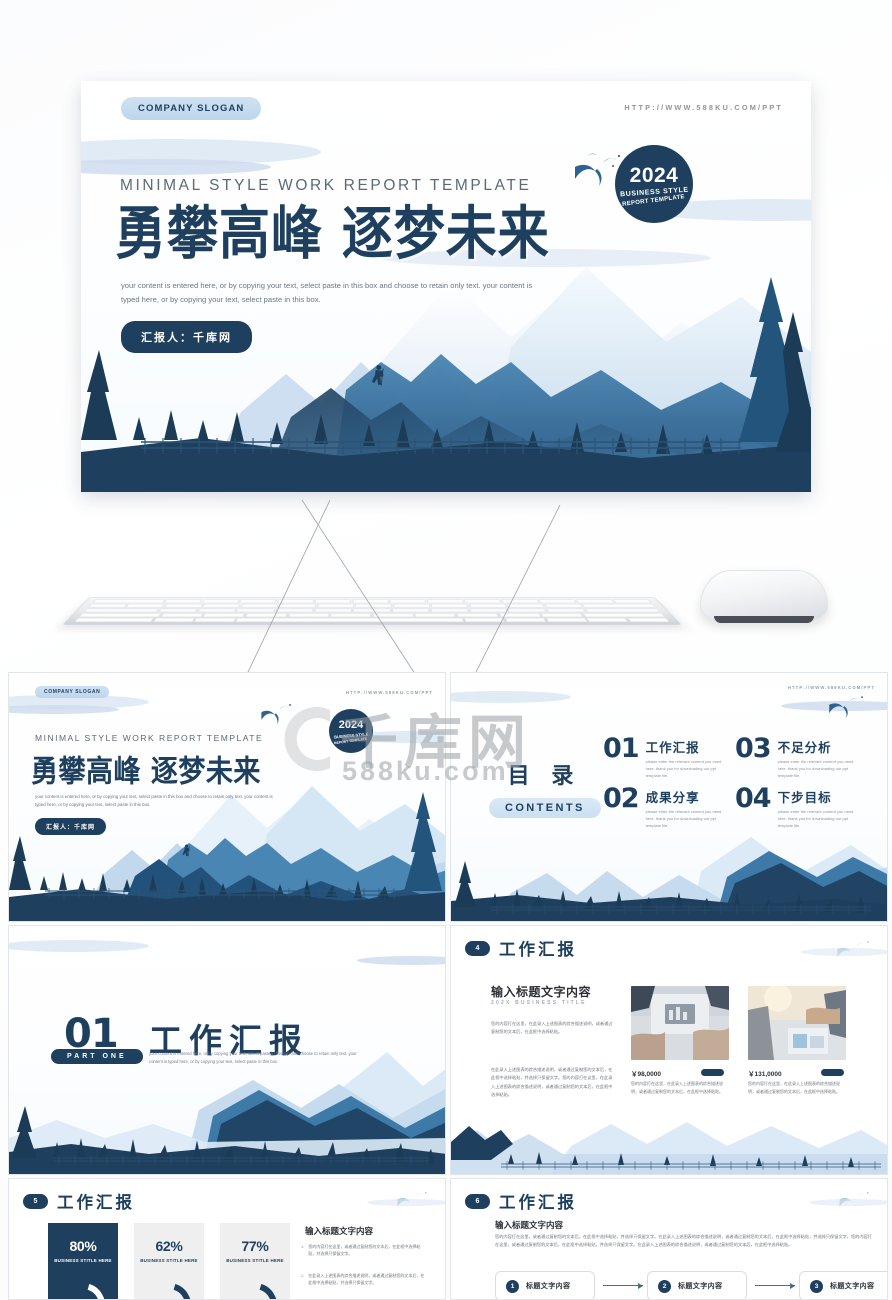 This screenshot has height=1300, width=892. What do you see at coordinates (646, 1074) in the screenshot?
I see `t4-price-1: ￥98,0000` at bounding box center [646, 1074].